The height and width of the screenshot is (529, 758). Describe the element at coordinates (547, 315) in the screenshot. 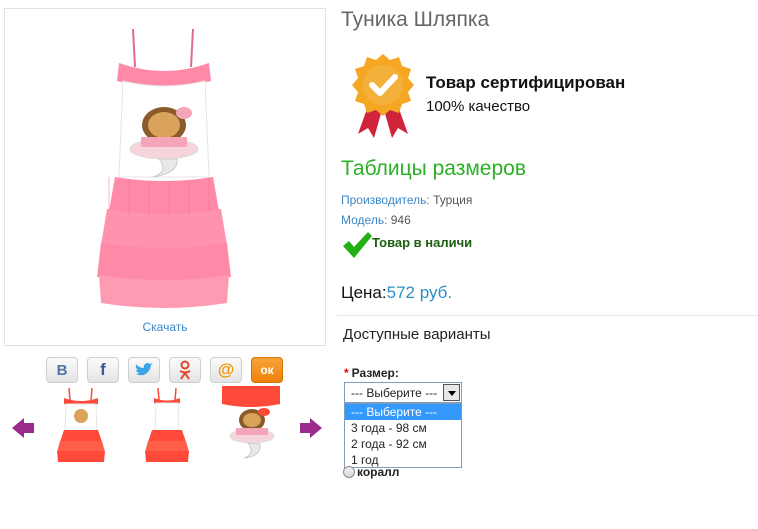

I see `options-divider` at that location.